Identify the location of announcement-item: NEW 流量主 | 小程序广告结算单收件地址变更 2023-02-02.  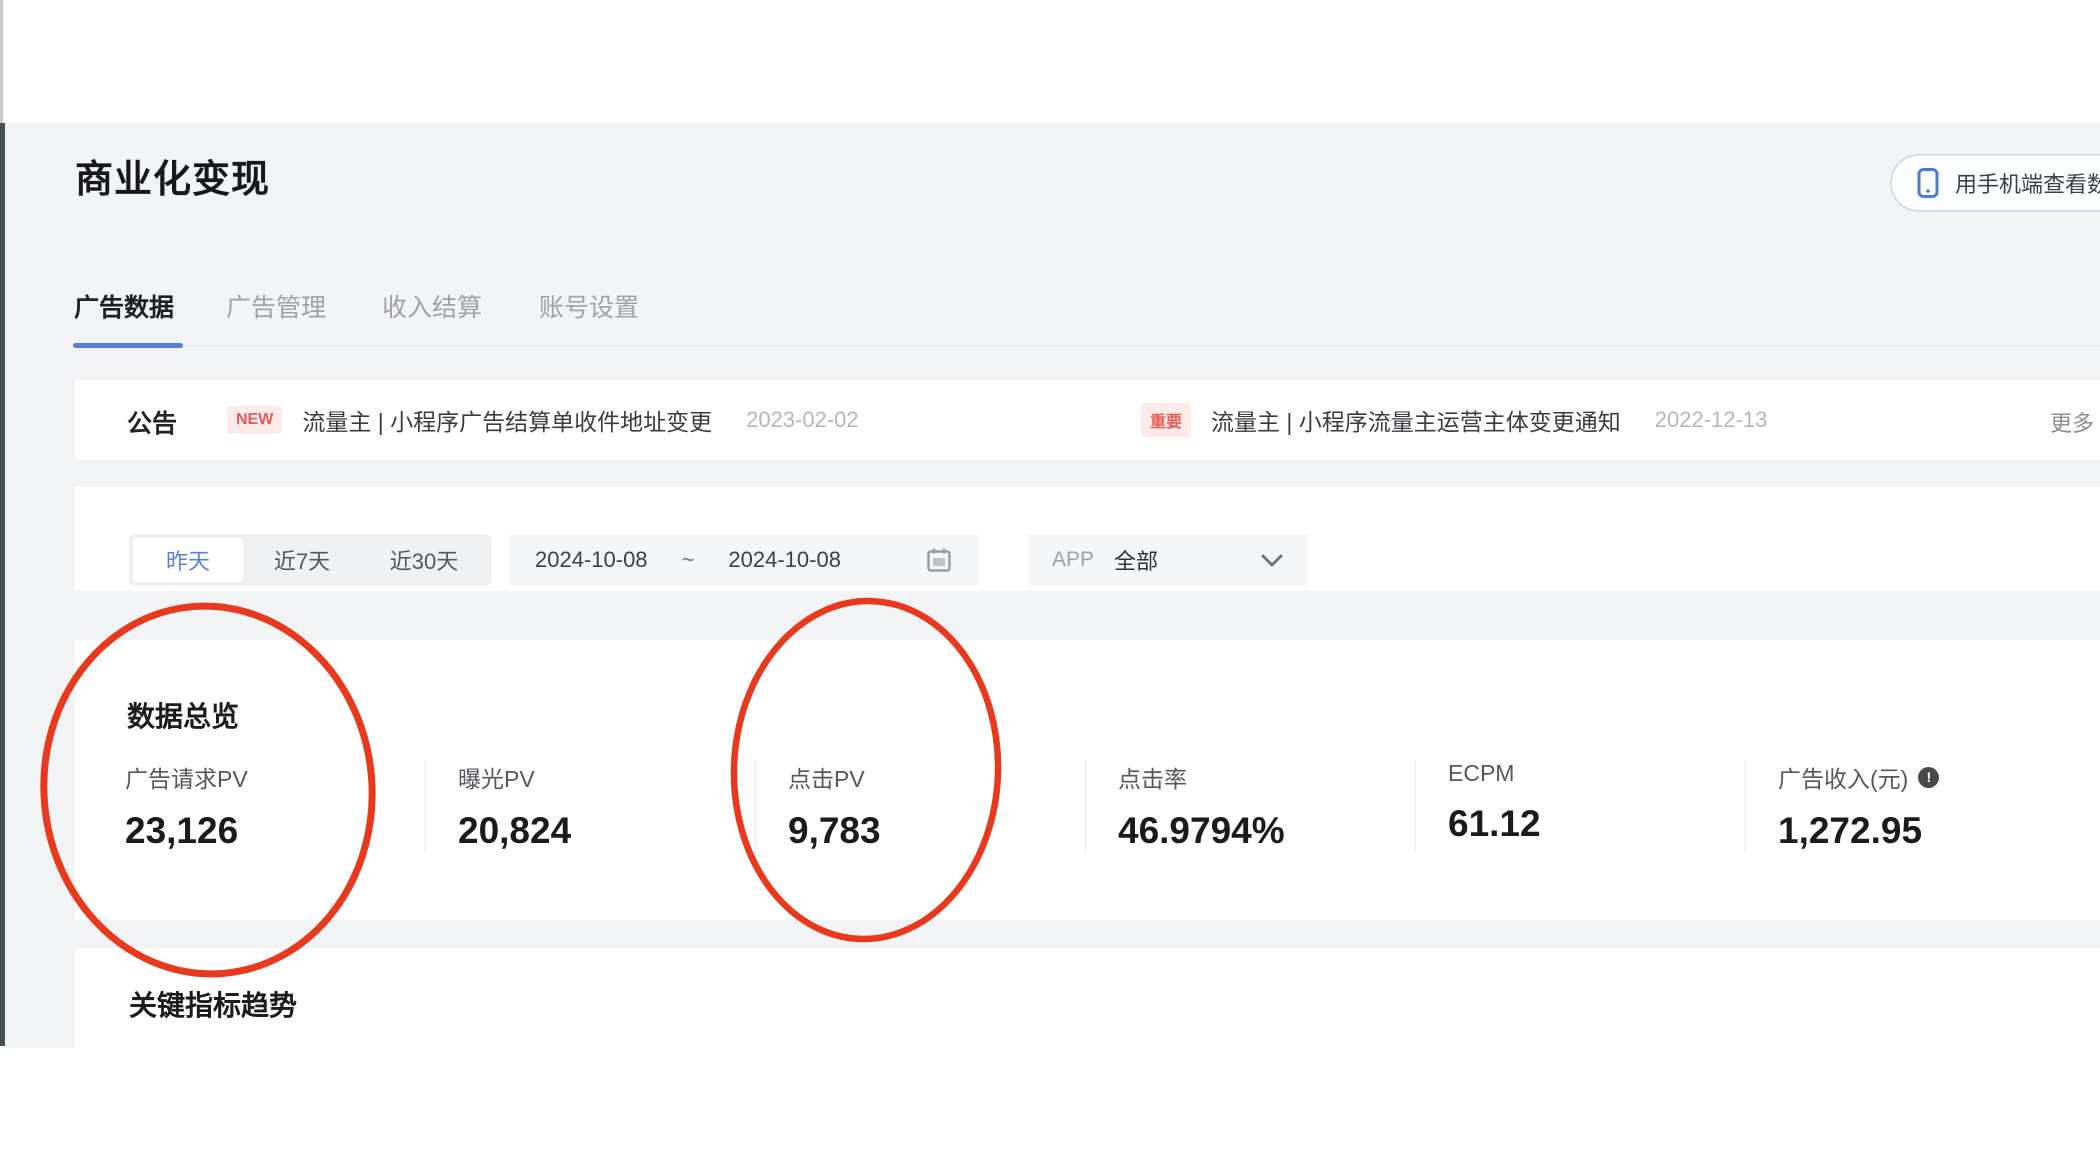
(543, 420).